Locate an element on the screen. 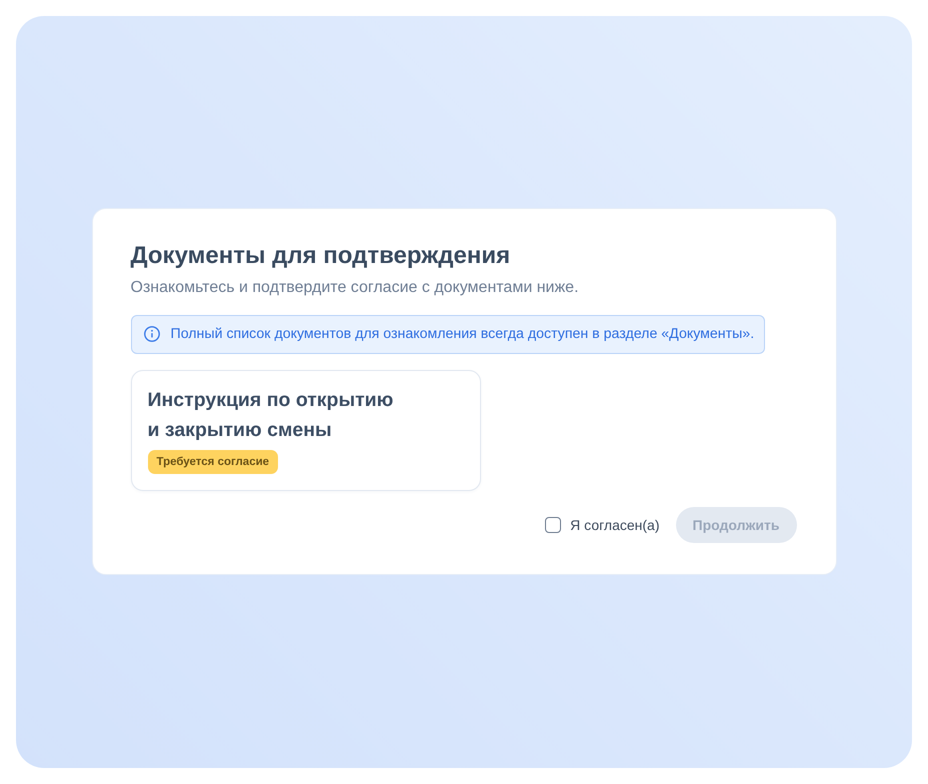 This screenshot has height=784, width=928. dialog-subtitle: Ознакомьтесь и подтвердите согласие с документами ниже. is located at coordinates (355, 288).